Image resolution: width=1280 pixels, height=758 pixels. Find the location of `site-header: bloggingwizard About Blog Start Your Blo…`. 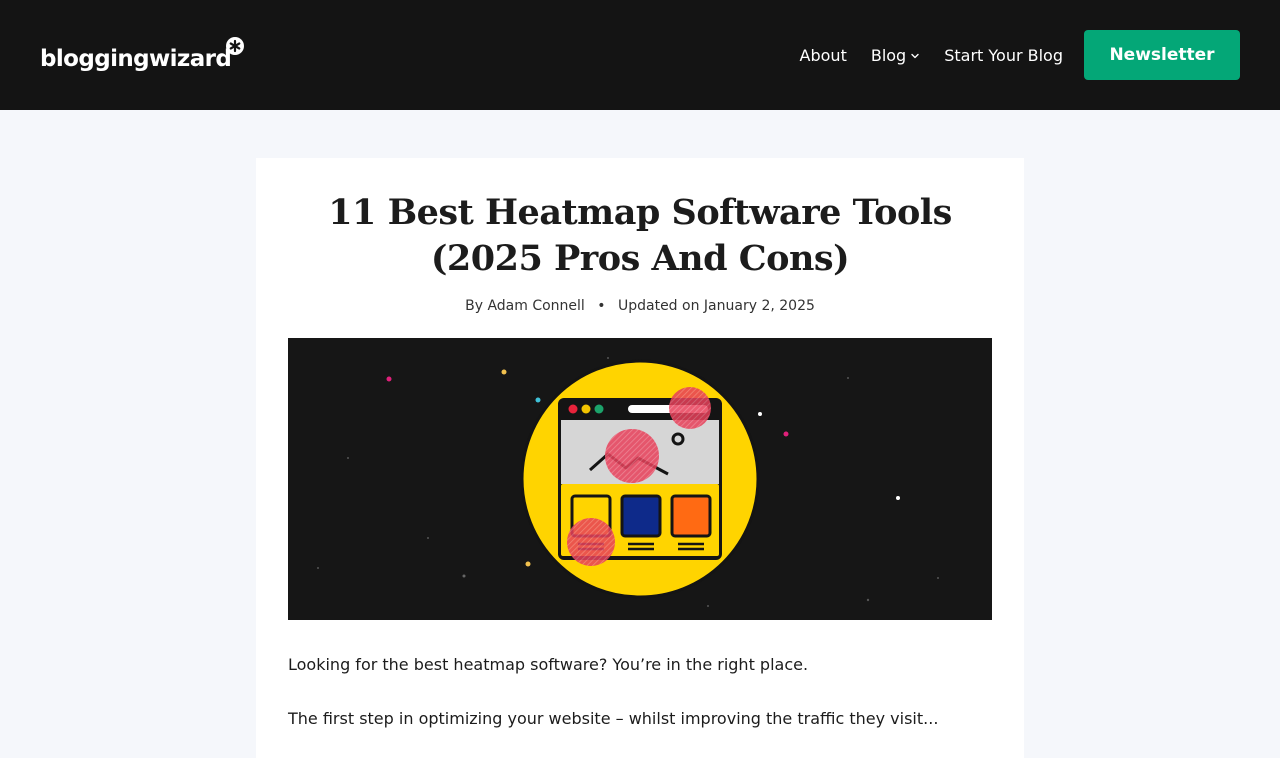

site-header: bloggingwizard About Blog Start Your Blo… is located at coordinates (640, 55).